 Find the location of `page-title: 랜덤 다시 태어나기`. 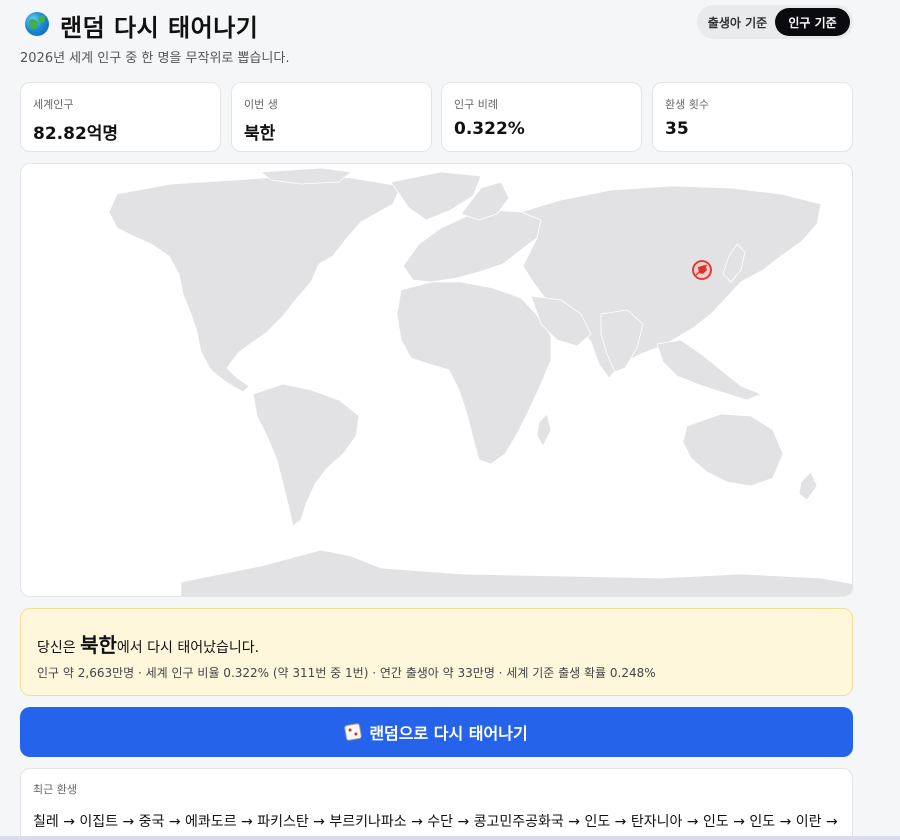

page-title: 랜덤 다시 태어나기 is located at coordinates (159, 28).